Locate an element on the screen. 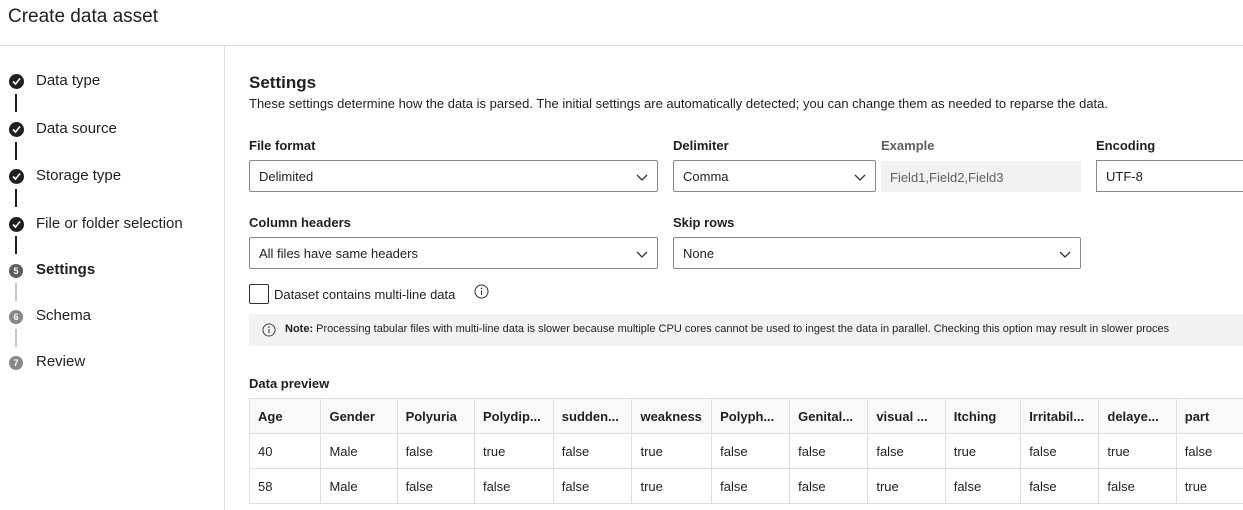  column-headers-dropdown: All files have same headers is located at coordinates (453, 253).